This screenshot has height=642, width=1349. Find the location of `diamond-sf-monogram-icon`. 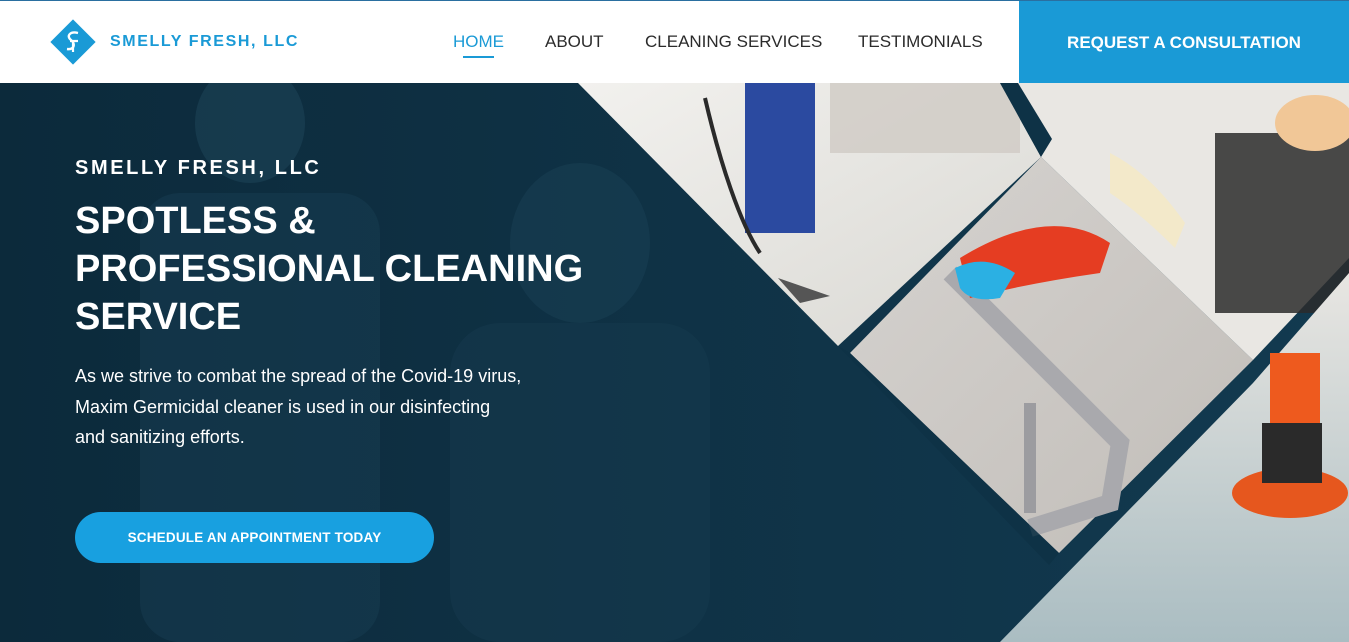

diamond-sf-monogram-icon is located at coordinates (73, 42).